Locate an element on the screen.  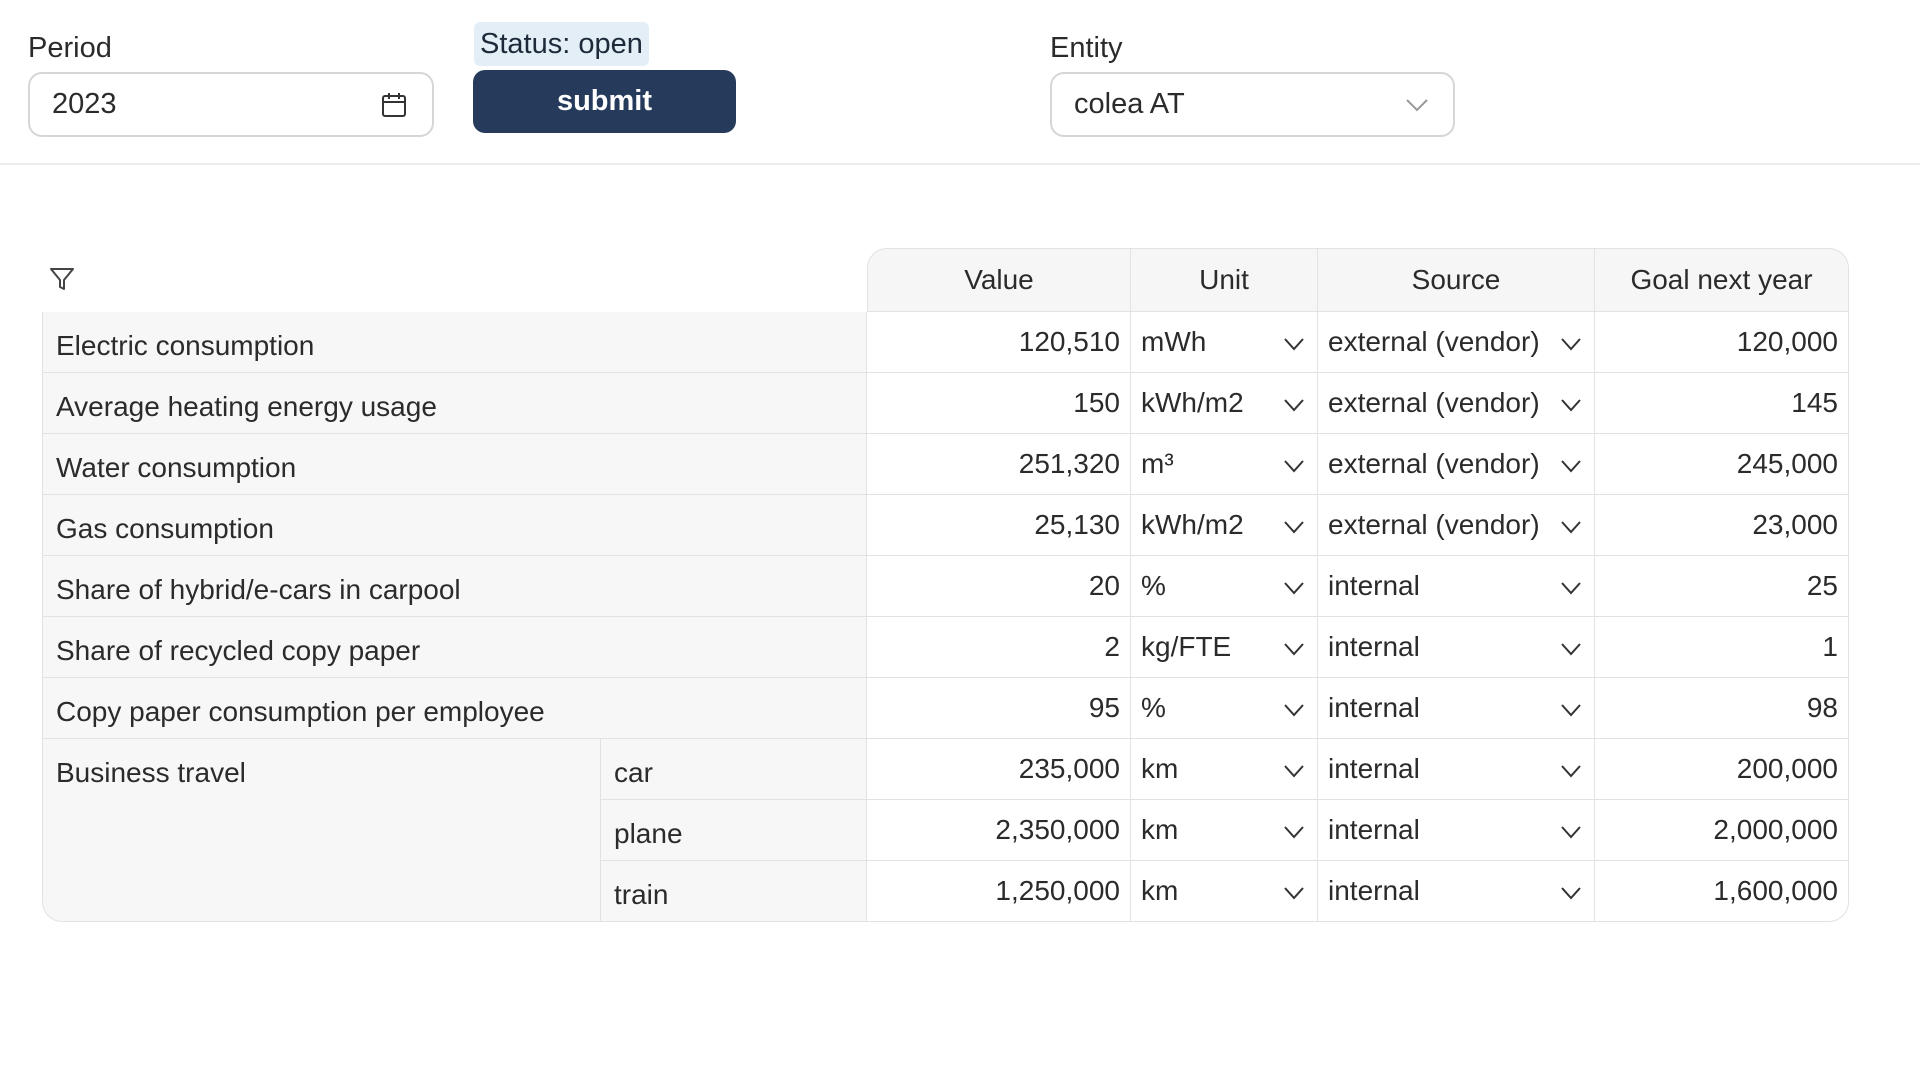
col-header-source: Source is located at coordinates (1456, 280).